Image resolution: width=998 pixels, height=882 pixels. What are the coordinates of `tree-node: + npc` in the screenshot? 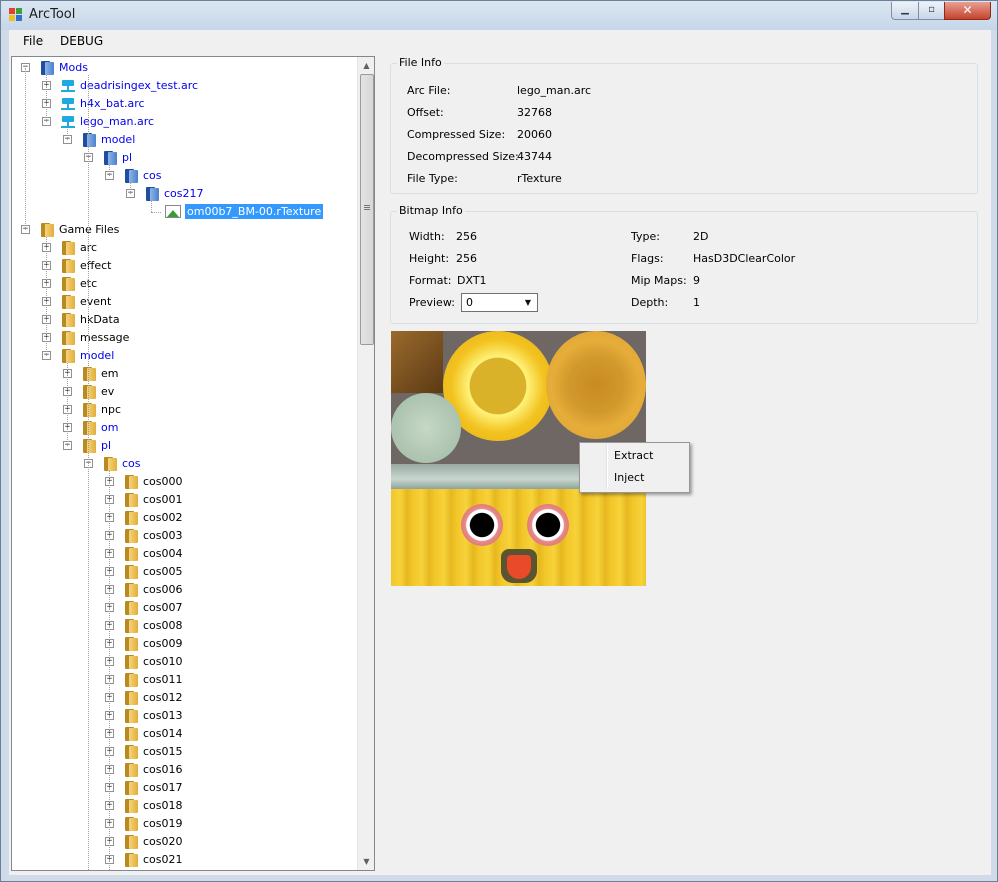 It's located at (184, 410).